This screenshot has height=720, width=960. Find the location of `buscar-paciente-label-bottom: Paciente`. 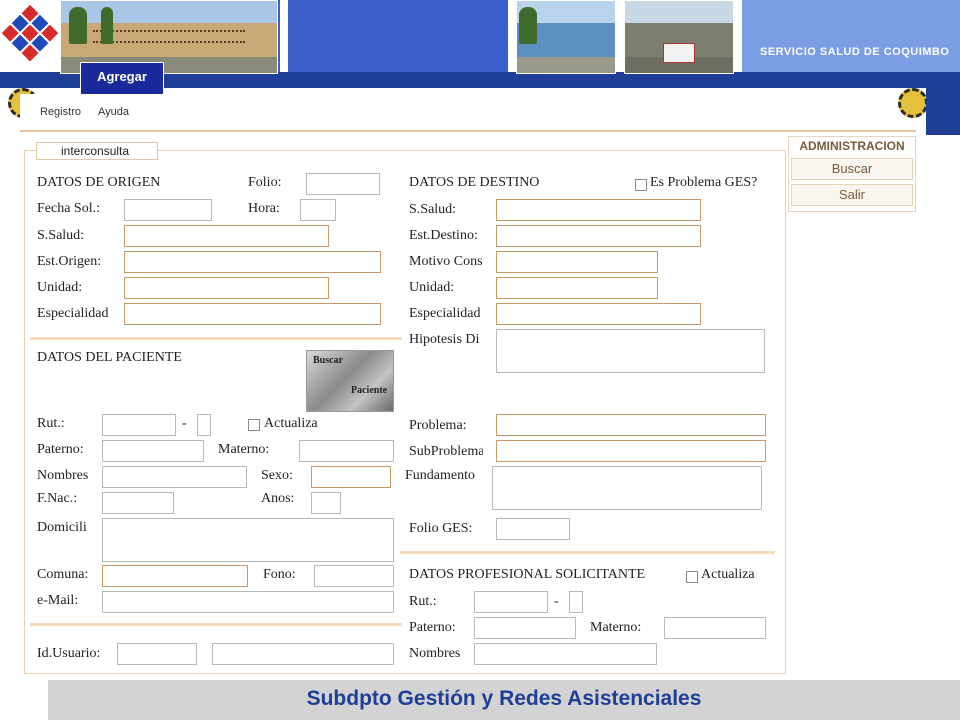

buscar-paciente-label-bottom: Paciente is located at coordinates (369, 390).